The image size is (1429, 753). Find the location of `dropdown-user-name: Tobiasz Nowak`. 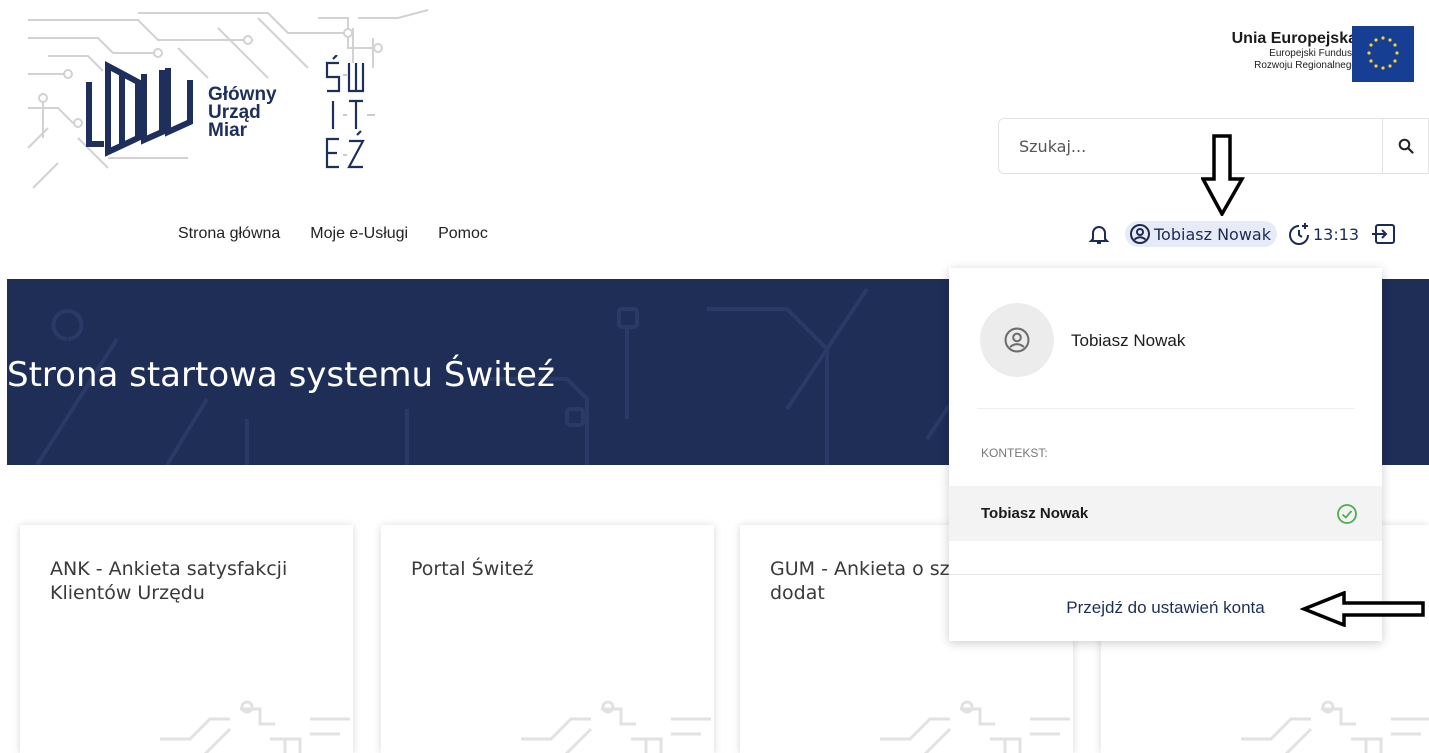

dropdown-user-name: Tobiasz Nowak is located at coordinates (1128, 340).